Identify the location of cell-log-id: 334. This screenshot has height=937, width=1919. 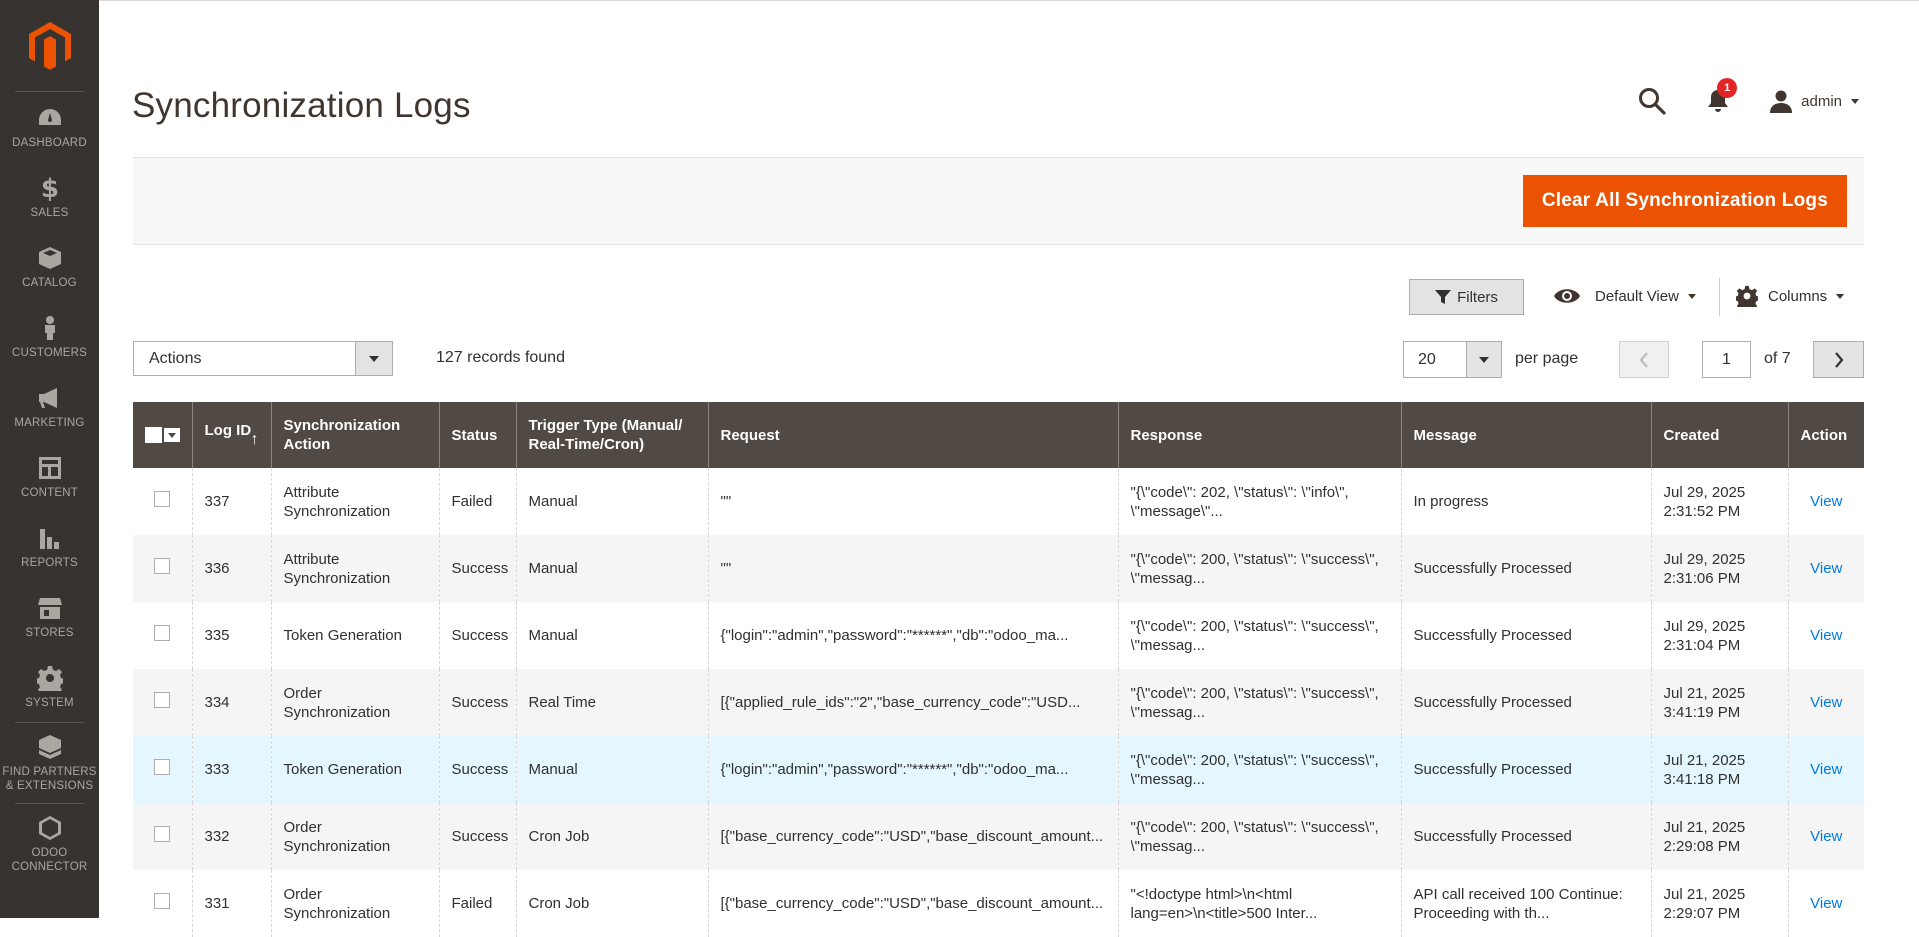
(232, 702).